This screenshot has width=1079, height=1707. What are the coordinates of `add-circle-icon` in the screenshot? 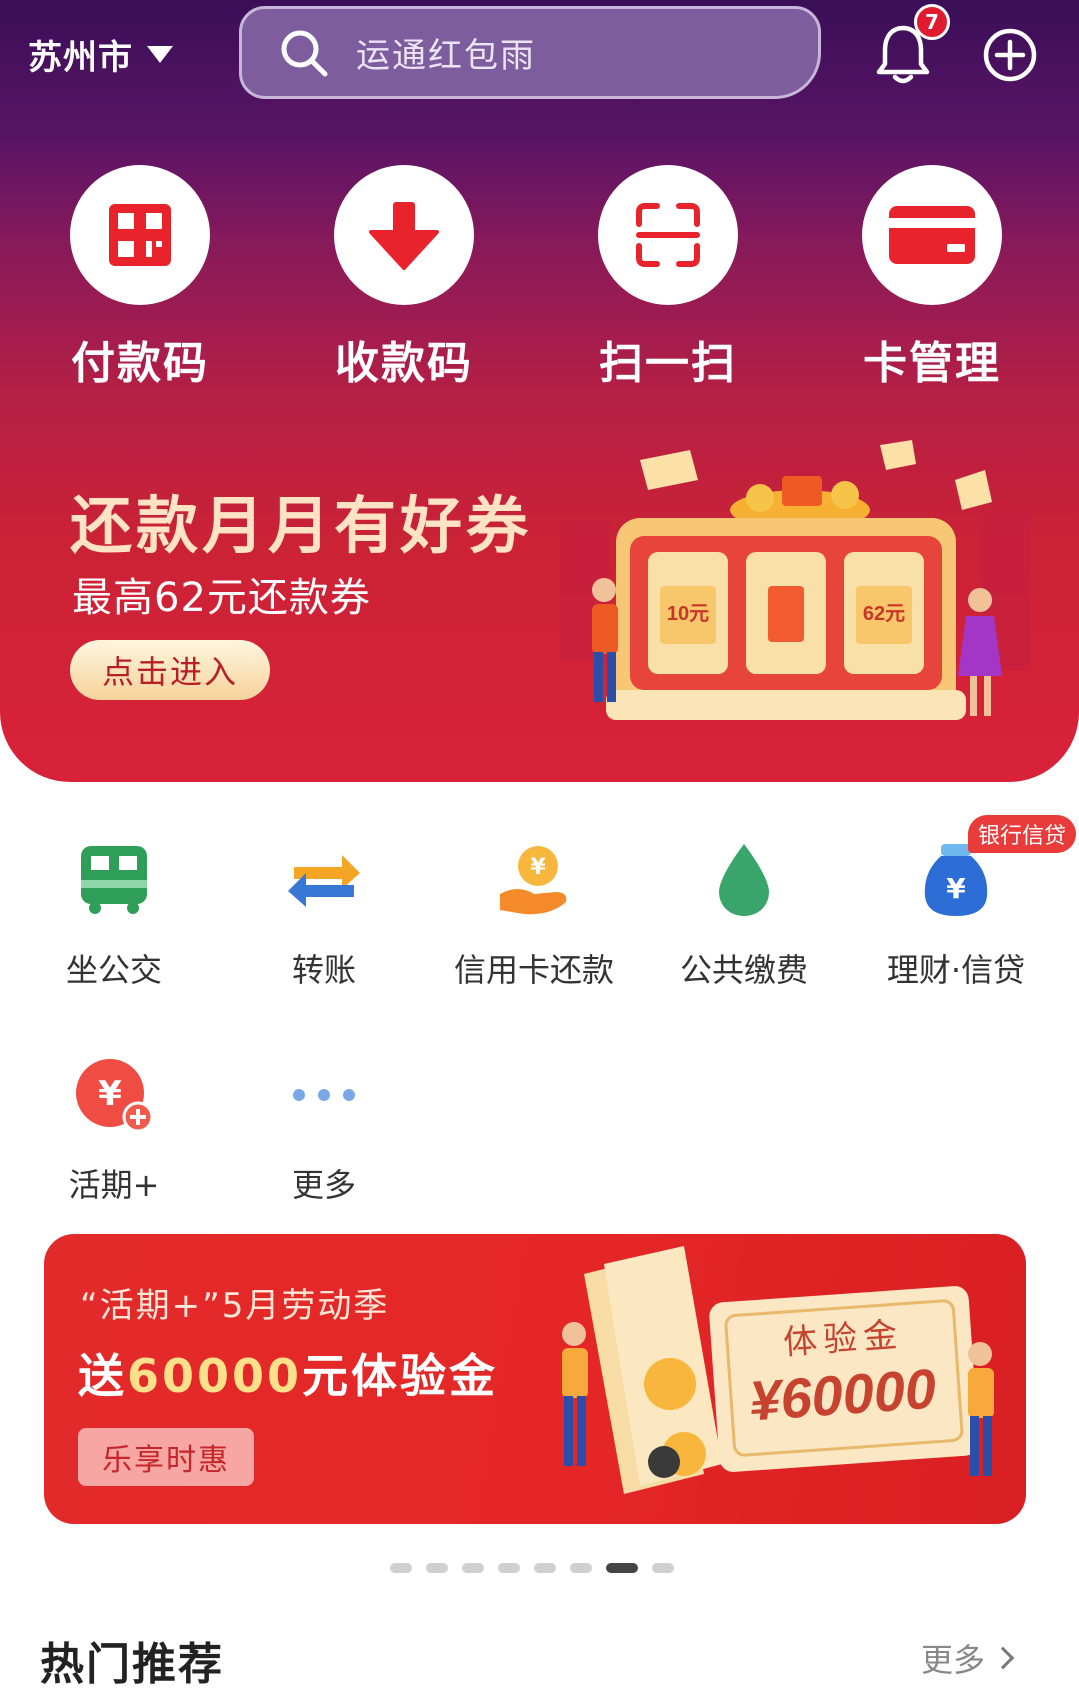 It's located at (1010, 55).